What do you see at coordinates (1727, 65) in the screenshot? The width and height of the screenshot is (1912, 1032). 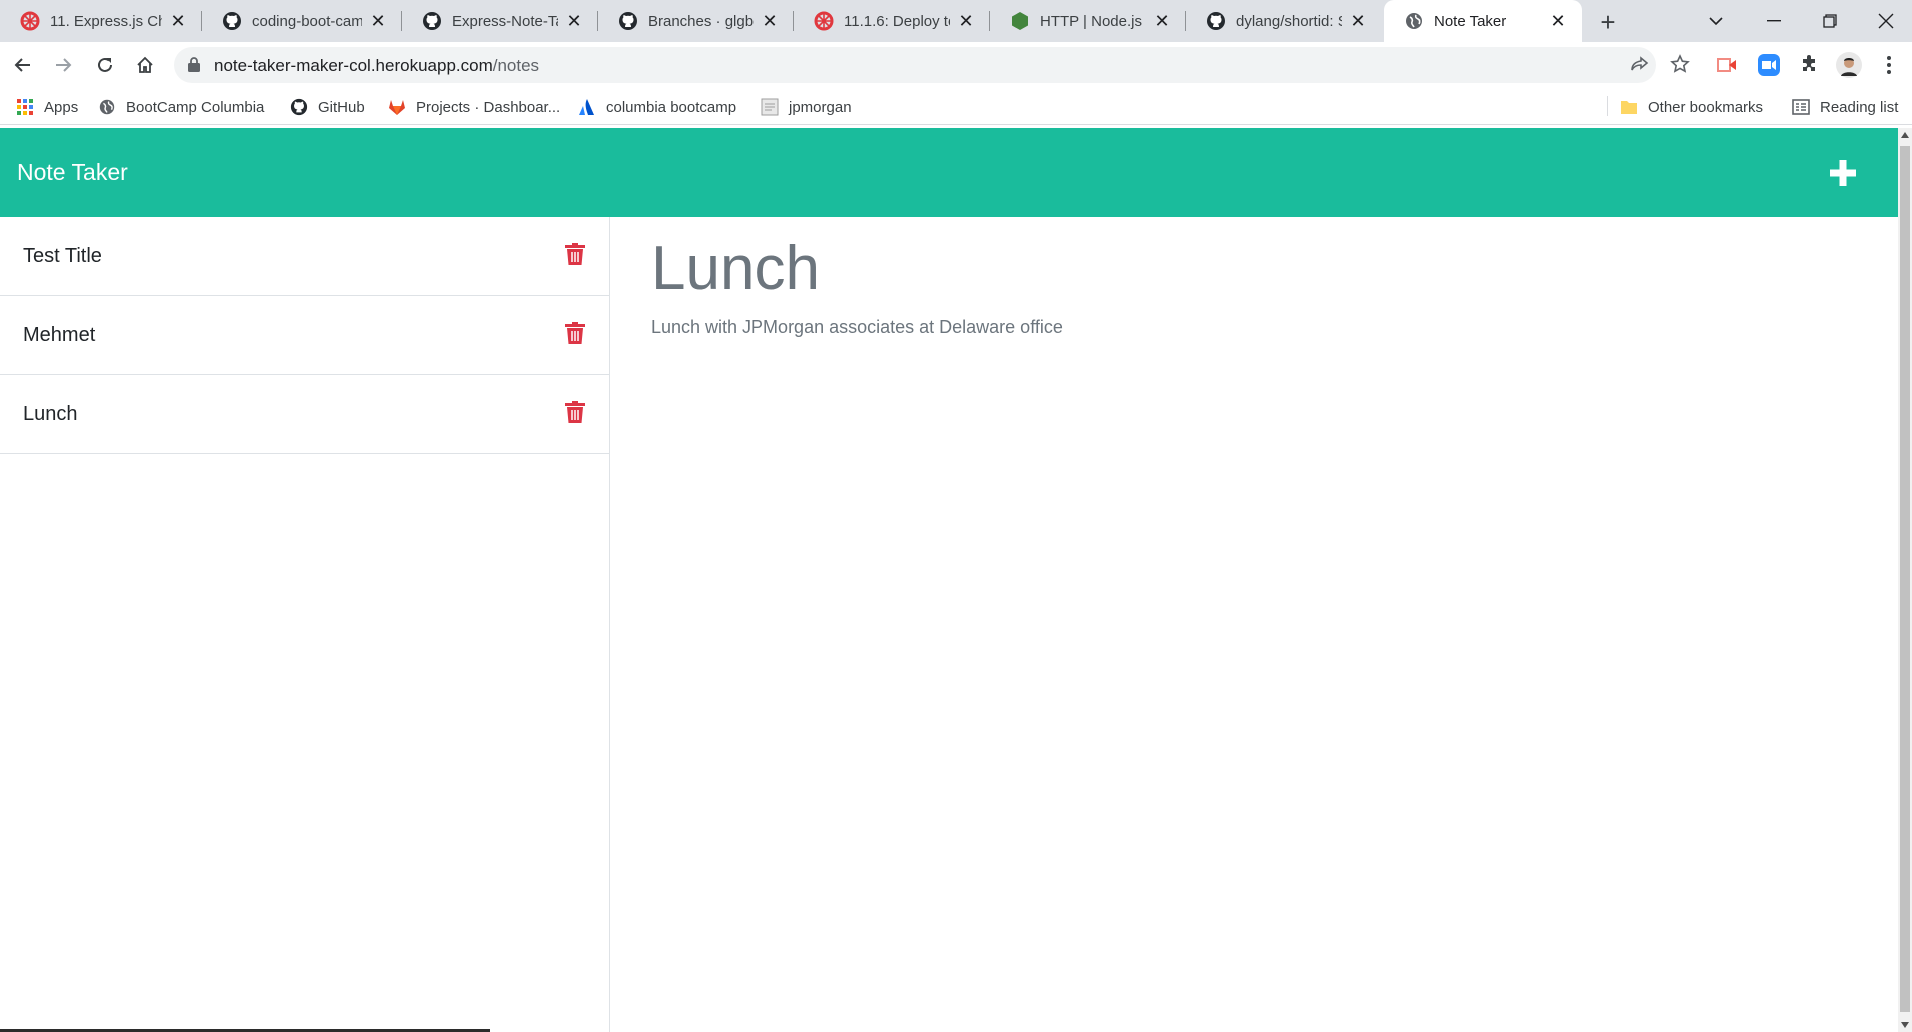 I see `cast-extension-icon` at bounding box center [1727, 65].